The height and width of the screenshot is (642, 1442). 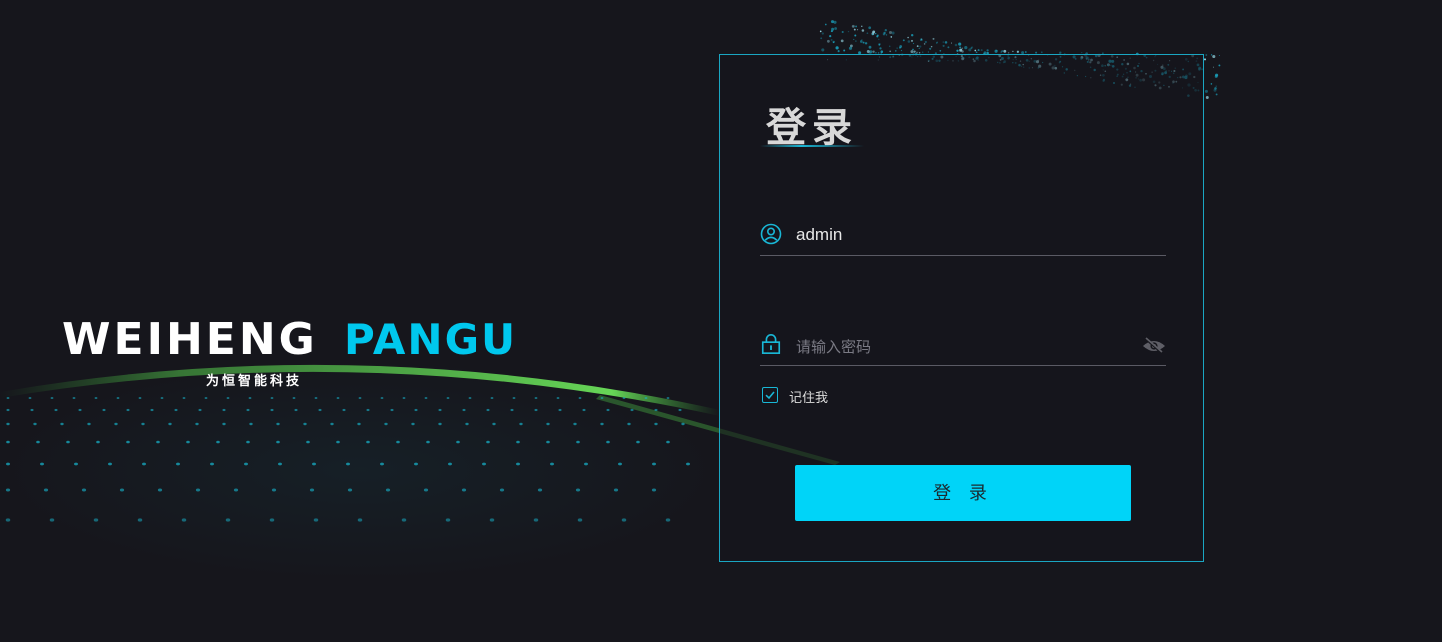 What do you see at coordinates (963, 493) in the screenshot?
I see `login-button: 登 录` at bounding box center [963, 493].